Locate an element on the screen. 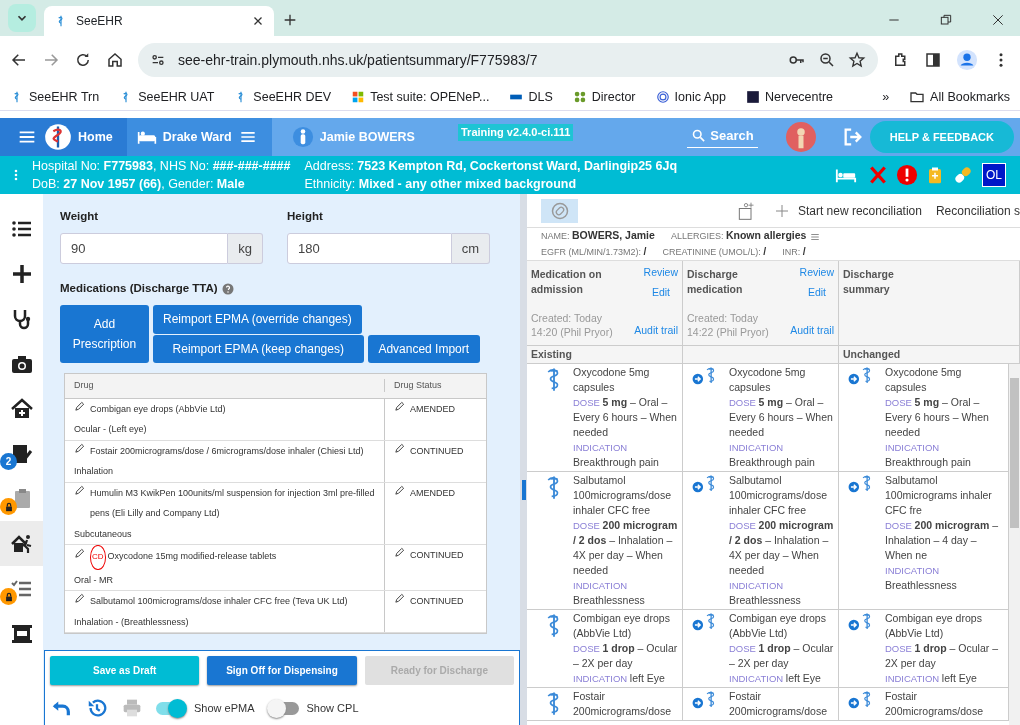 The width and height of the screenshot is (1020, 725). user-avatar is located at coordinates (800, 137).